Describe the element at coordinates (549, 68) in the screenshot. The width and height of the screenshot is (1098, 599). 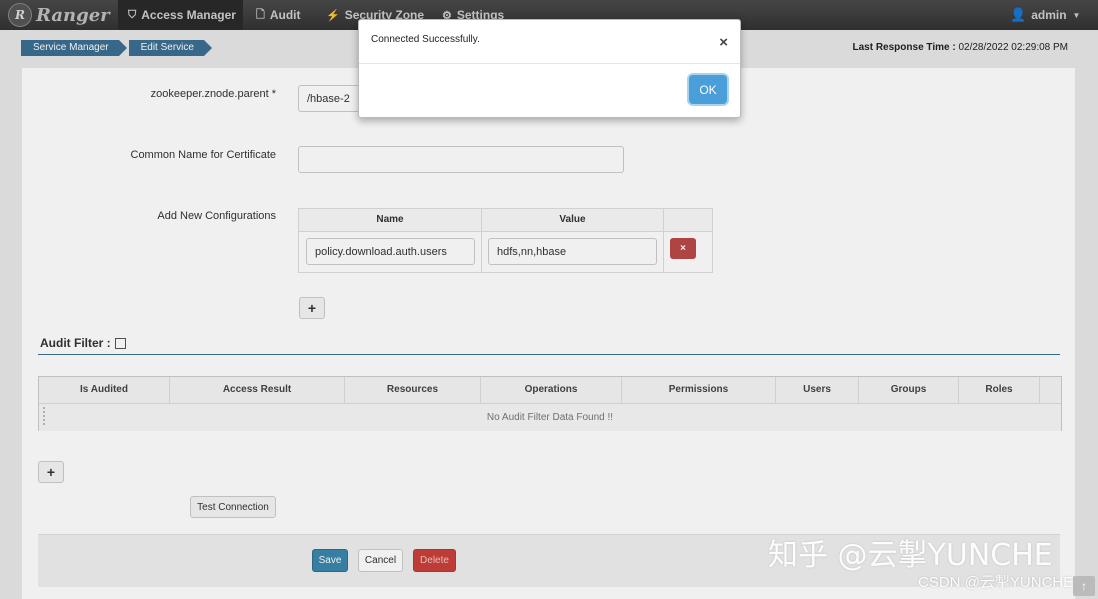
I see `connection-modal: Connected Successfully. × OK` at that location.